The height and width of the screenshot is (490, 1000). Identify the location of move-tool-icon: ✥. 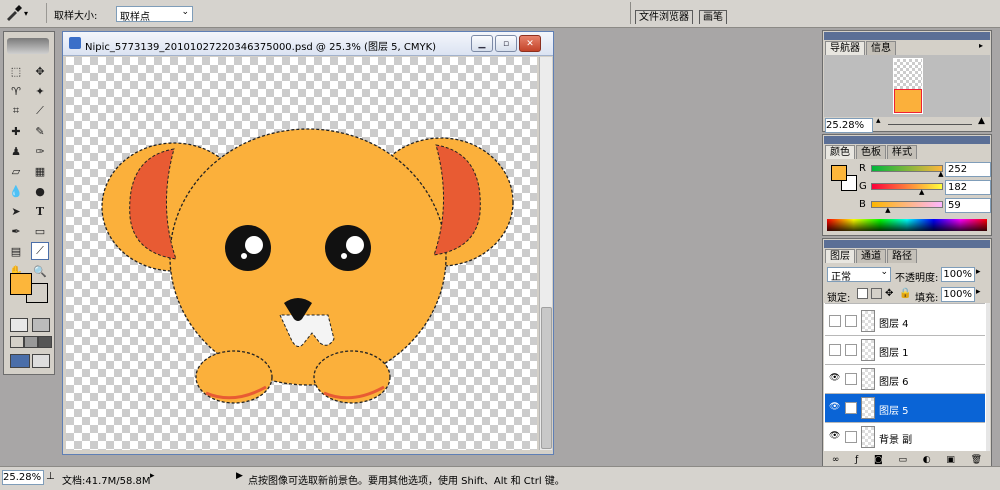
(40, 71).